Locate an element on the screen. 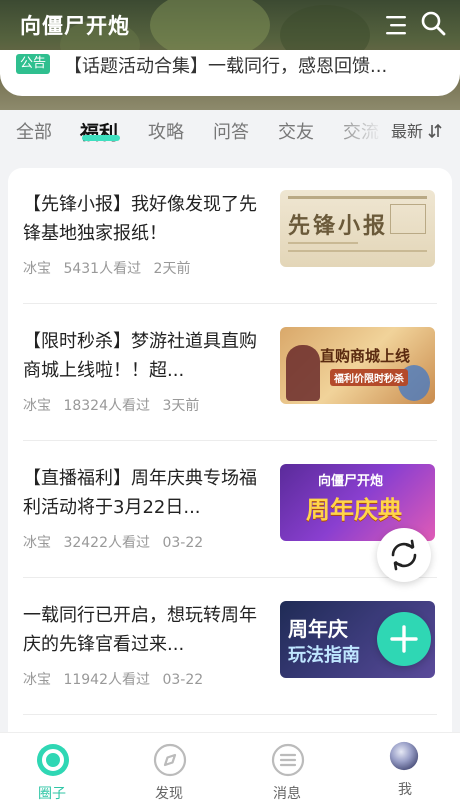 The image size is (460, 801). thumbnail-subtext: 福利价限时秒杀 is located at coordinates (369, 377).